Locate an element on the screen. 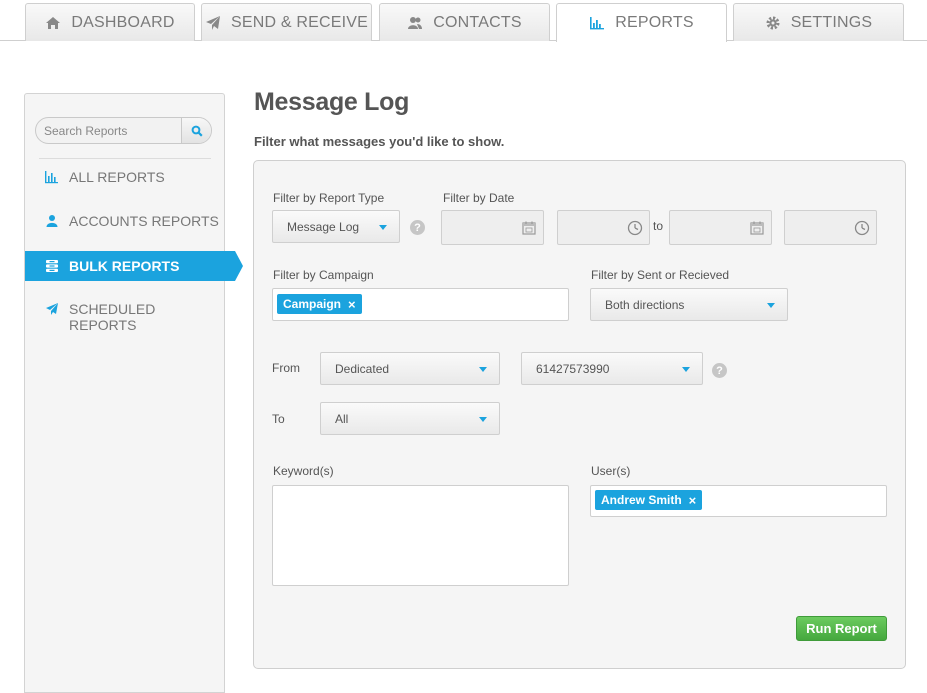 Image resolution: width=927 pixels, height=693 pixels. tab-contacts: CONTACTS is located at coordinates (464, 22).